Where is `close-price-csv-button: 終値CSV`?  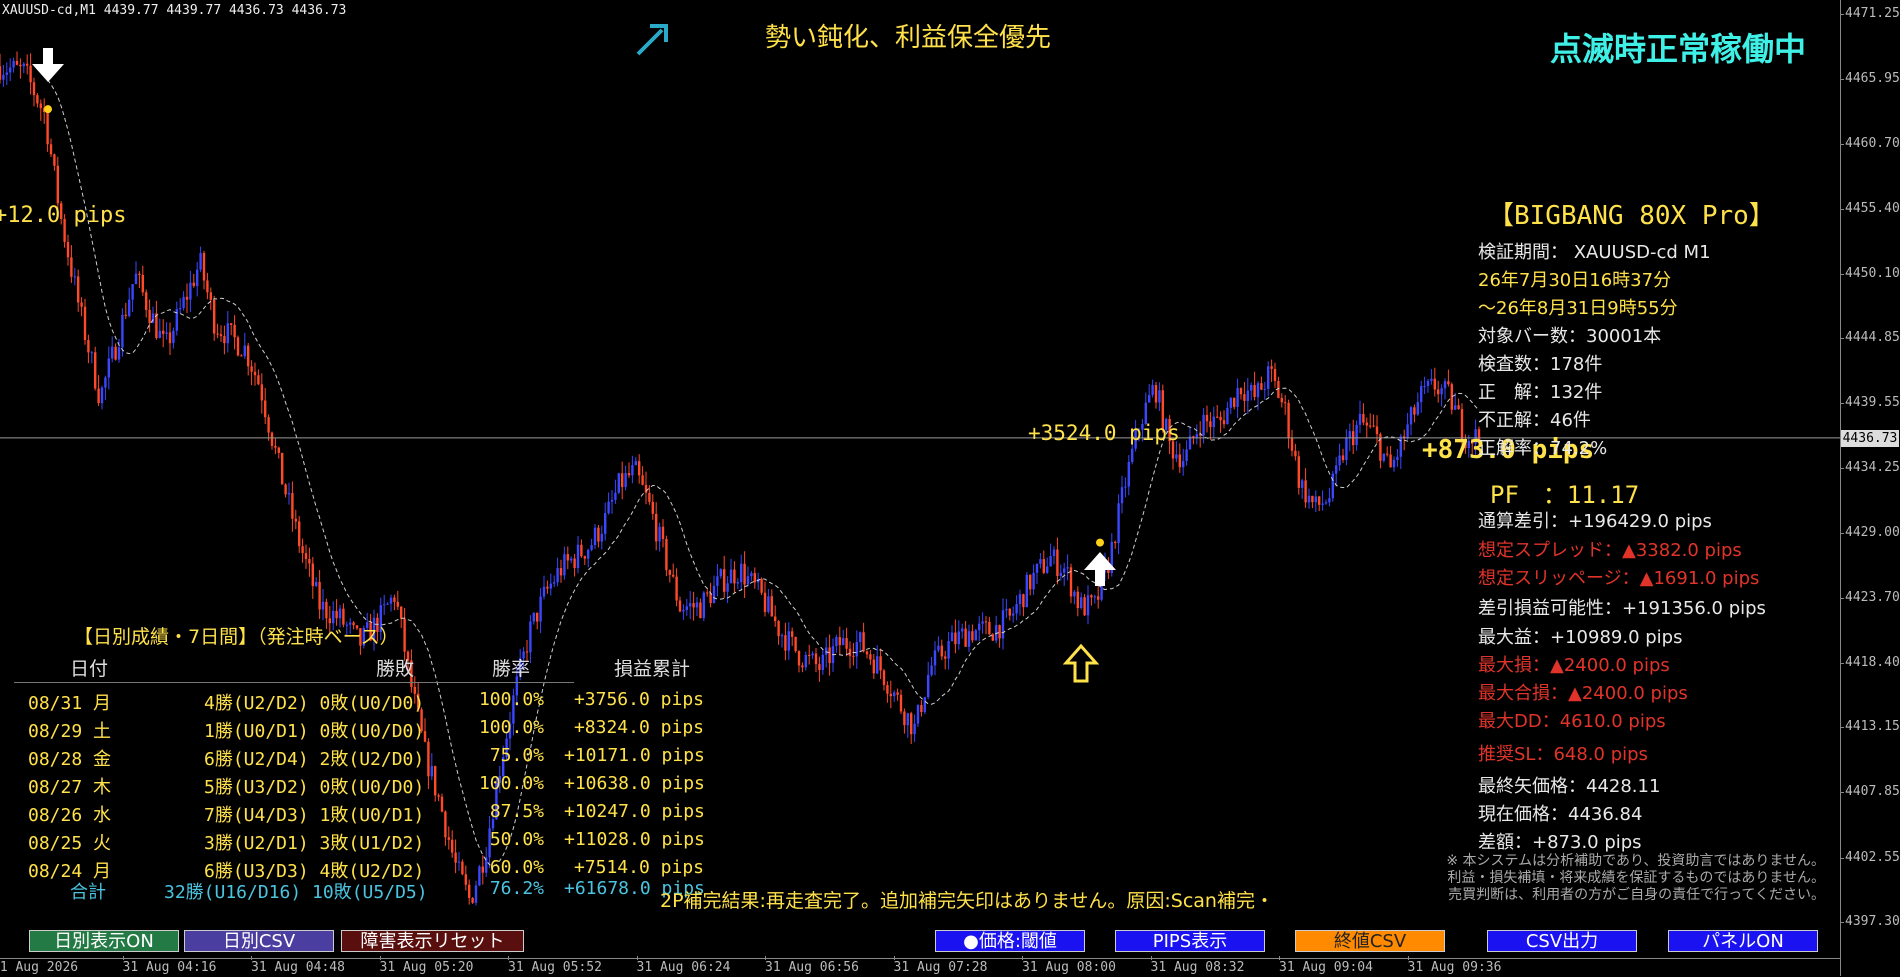
close-price-csv-button: 終値CSV is located at coordinates (1370, 941).